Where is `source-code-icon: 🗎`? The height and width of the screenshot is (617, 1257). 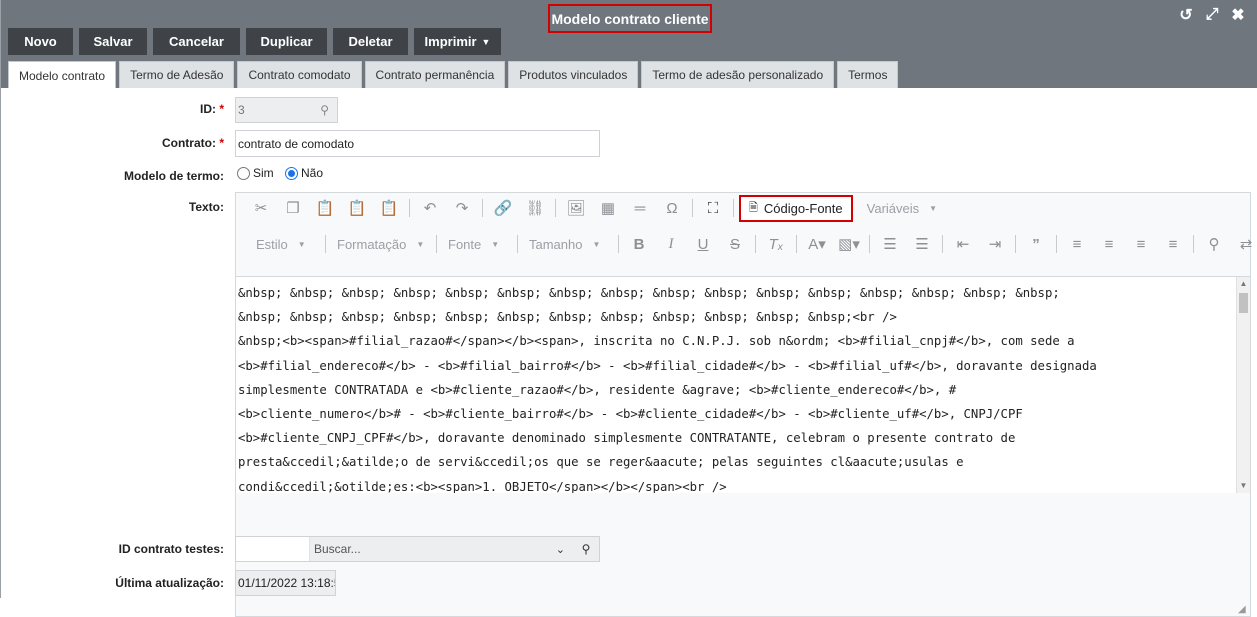 source-code-icon: 🗎 is located at coordinates (753, 207).